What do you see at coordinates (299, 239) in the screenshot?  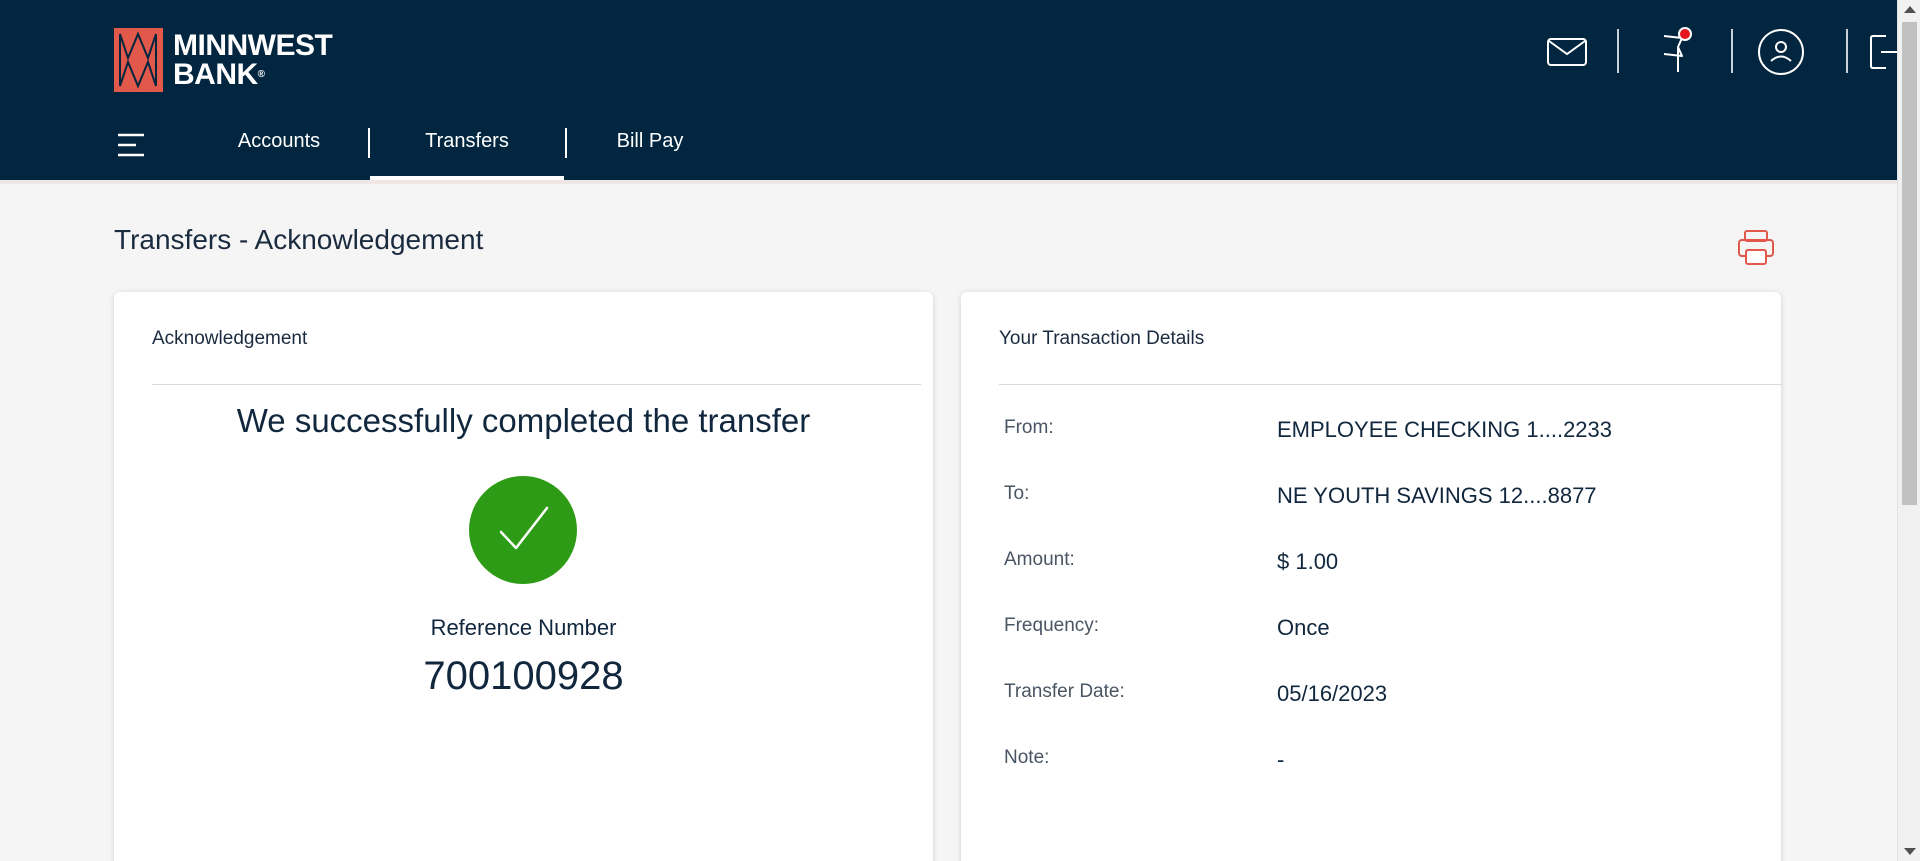 I see `page-title: Transfers - Acknowledgement` at bounding box center [299, 239].